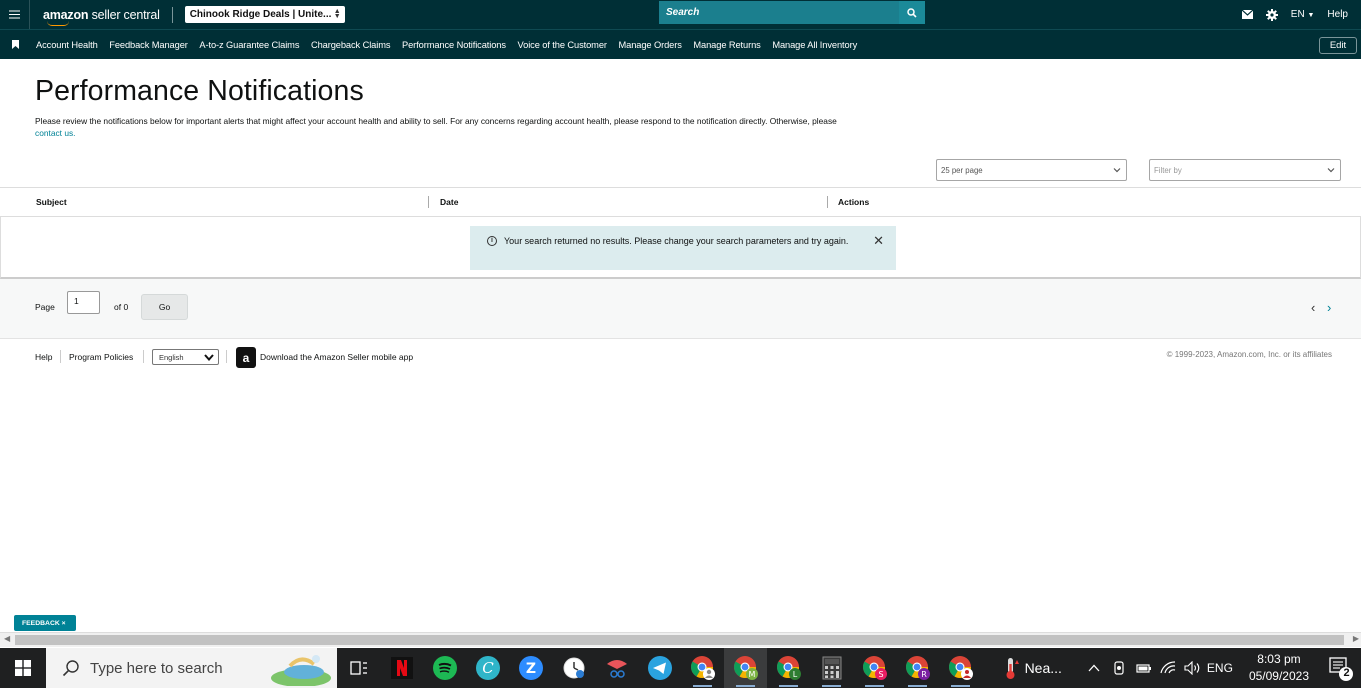 The image size is (1361, 688). Describe the element at coordinates (680, 309) in the screenshot. I see `pagination-bar: Page 1 of 0 Go ‹ ›` at that location.